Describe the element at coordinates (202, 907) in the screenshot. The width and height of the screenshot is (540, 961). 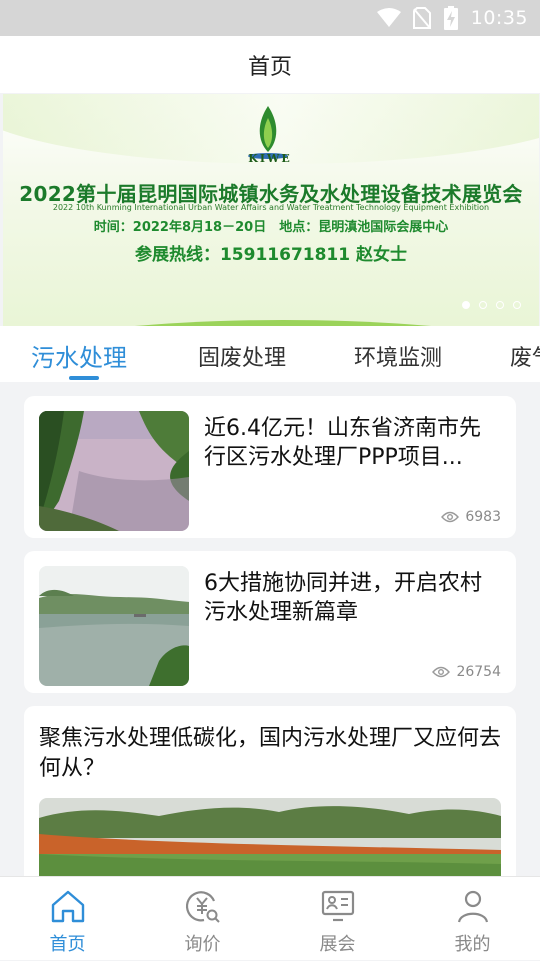
I see `inquiry-icon` at that location.